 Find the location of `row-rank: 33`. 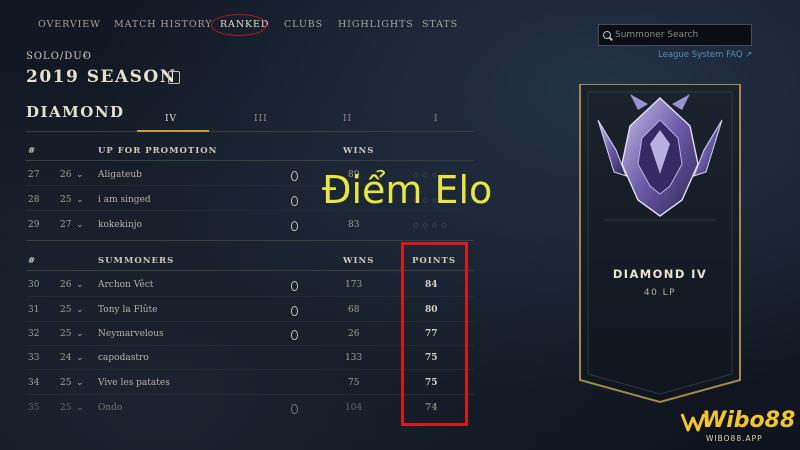

row-rank: 33 is located at coordinates (34, 358).